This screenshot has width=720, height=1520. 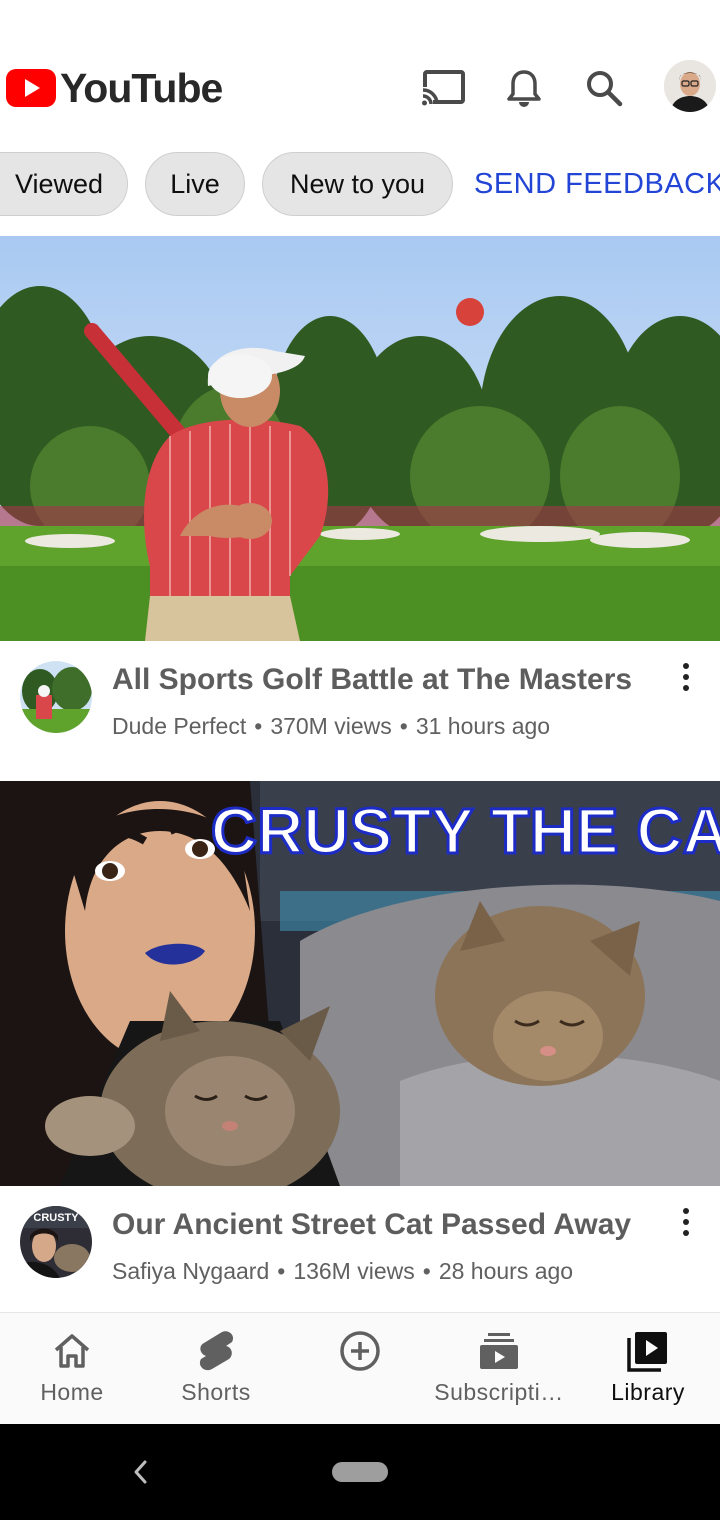 What do you see at coordinates (444, 88) in the screenshot?
I see `cast-icon` at bounding box center [444, 88].